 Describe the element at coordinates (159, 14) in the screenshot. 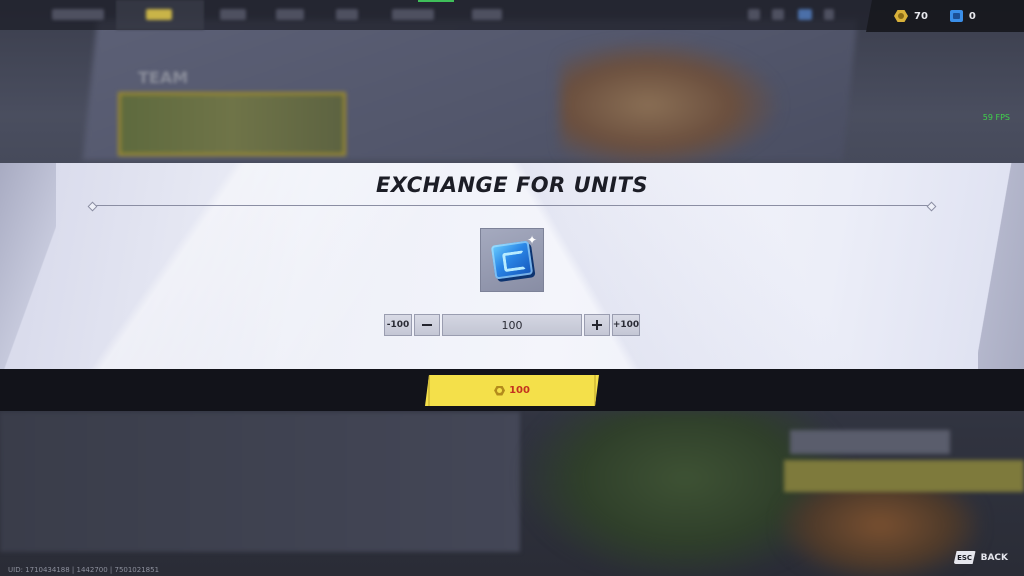

I see `nav-tab-active-label` at that location.